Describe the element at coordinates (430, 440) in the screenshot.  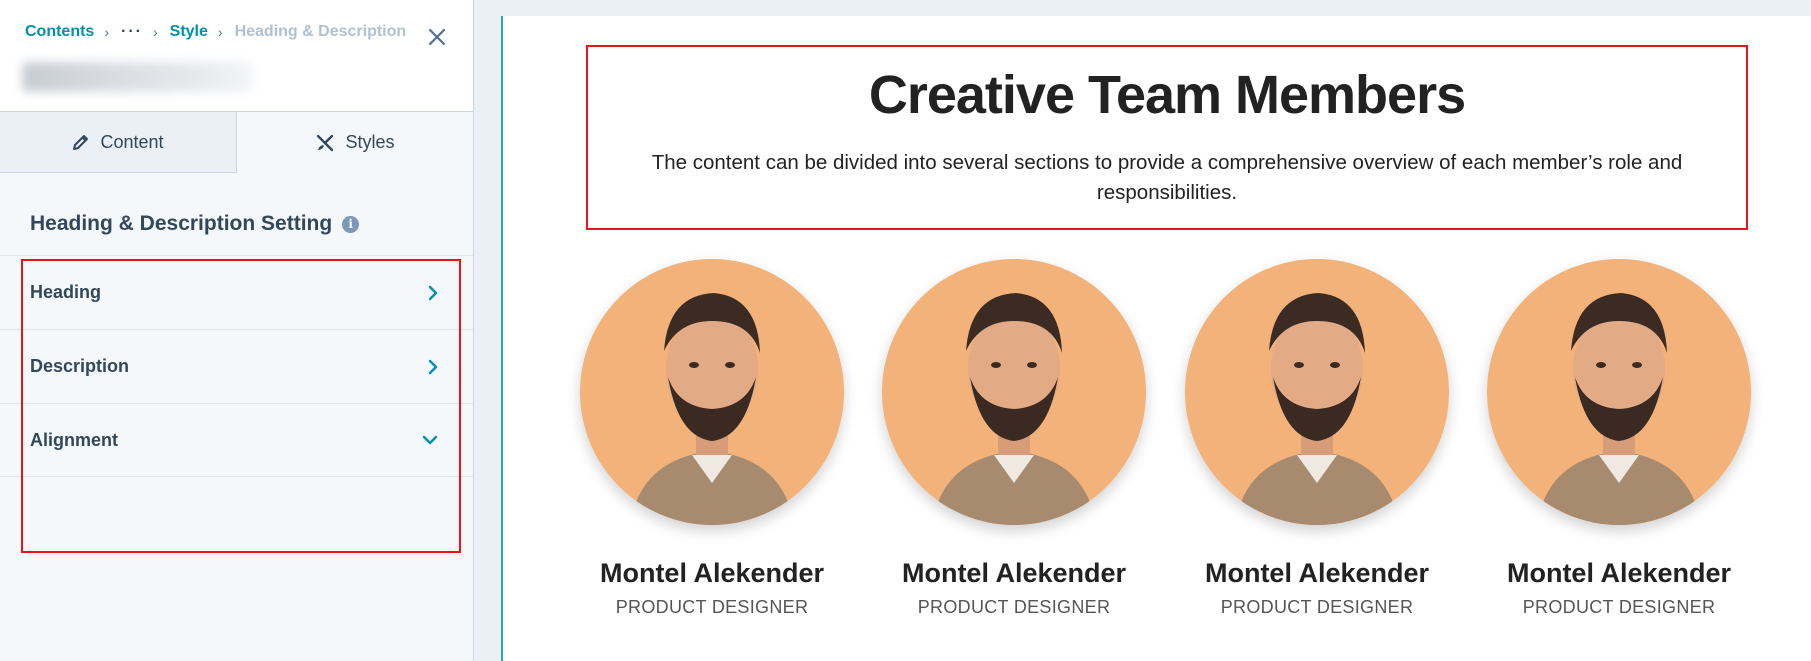
I see `chevron-down-icon` at that location.